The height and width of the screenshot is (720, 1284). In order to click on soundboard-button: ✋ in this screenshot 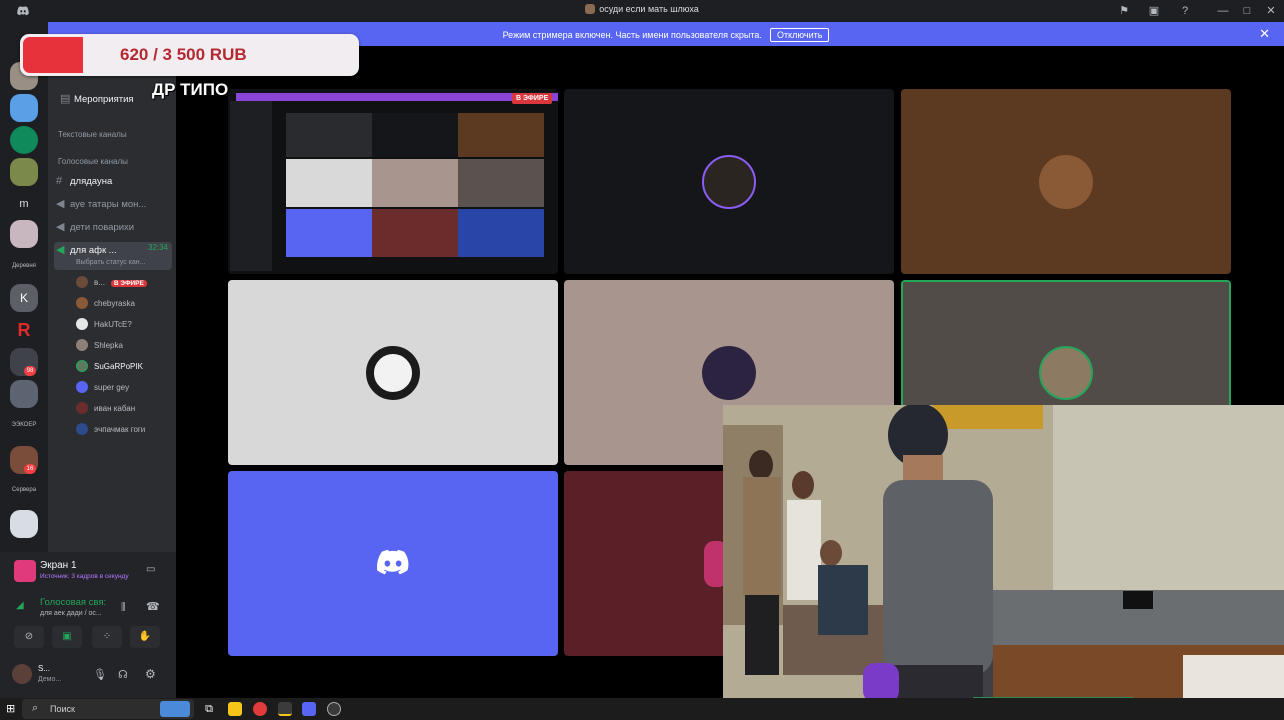, I will do `click(145, 637)`.